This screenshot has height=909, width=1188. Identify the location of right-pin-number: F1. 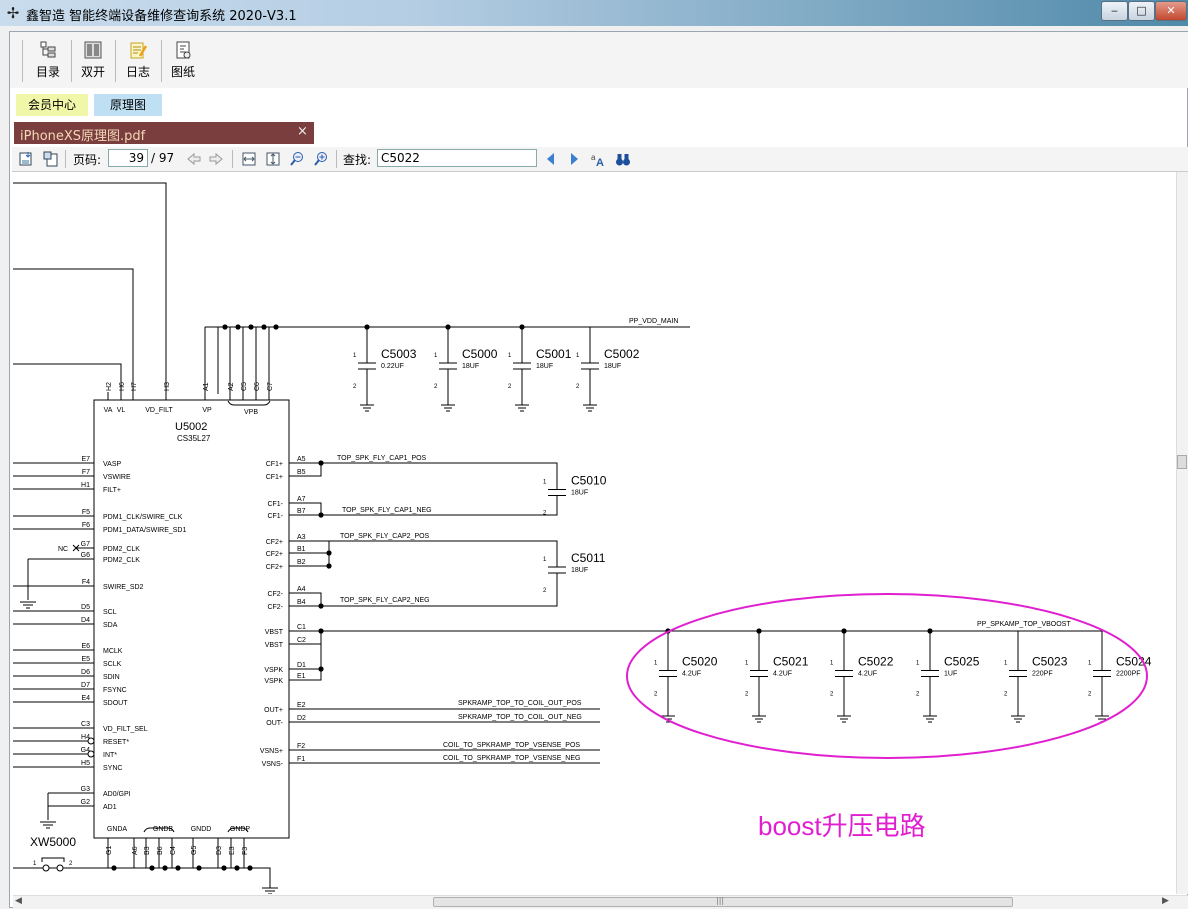
(301, 759).